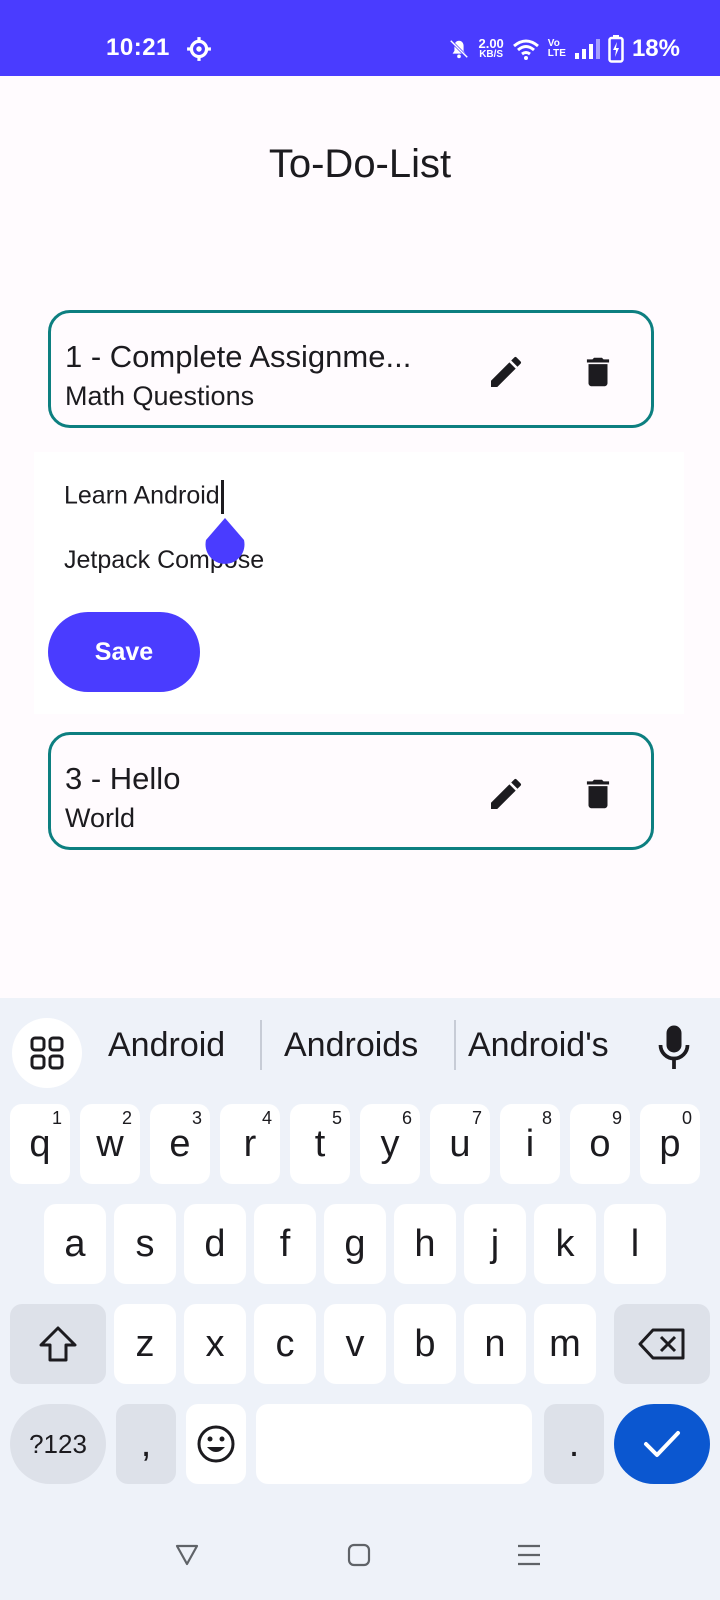  What do you see at coordinates (56, 1118) in the screenshot?
I see `key-hint: 1` at bounding box center [56, 1118].